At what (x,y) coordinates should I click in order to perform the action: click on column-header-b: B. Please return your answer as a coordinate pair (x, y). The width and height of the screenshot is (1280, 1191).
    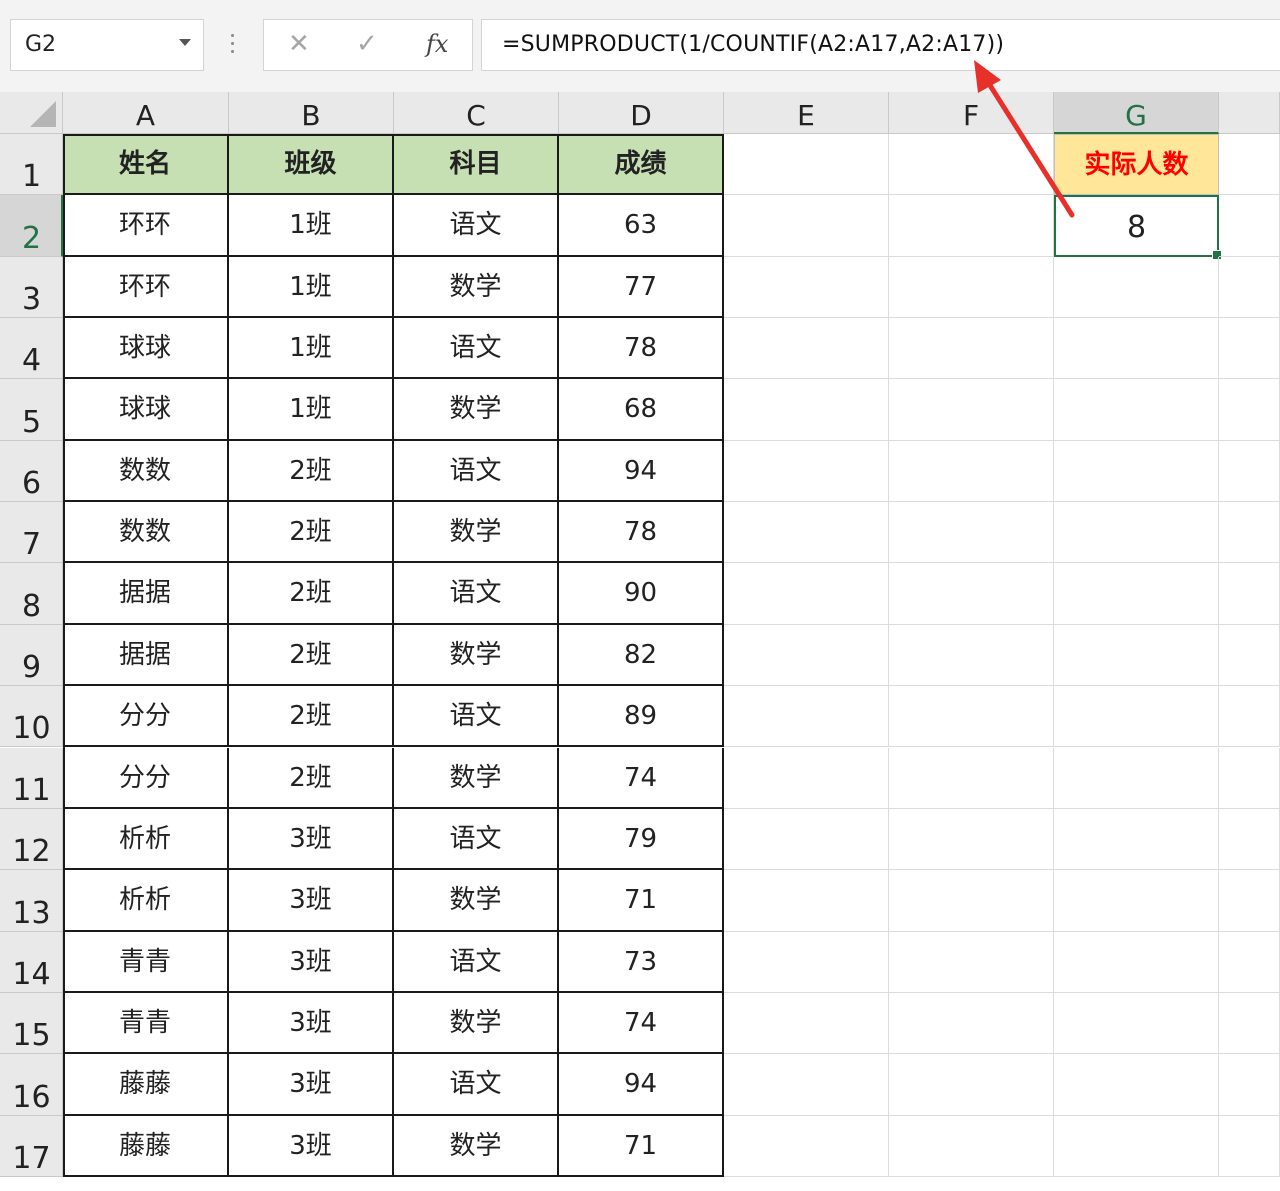
    Looking at the image, I should click on (311, 113).